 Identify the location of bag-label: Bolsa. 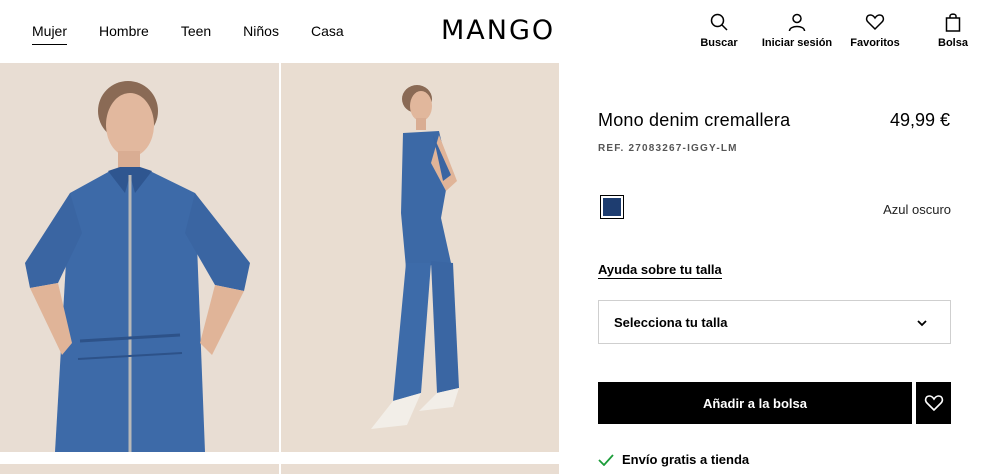
(953, 43).